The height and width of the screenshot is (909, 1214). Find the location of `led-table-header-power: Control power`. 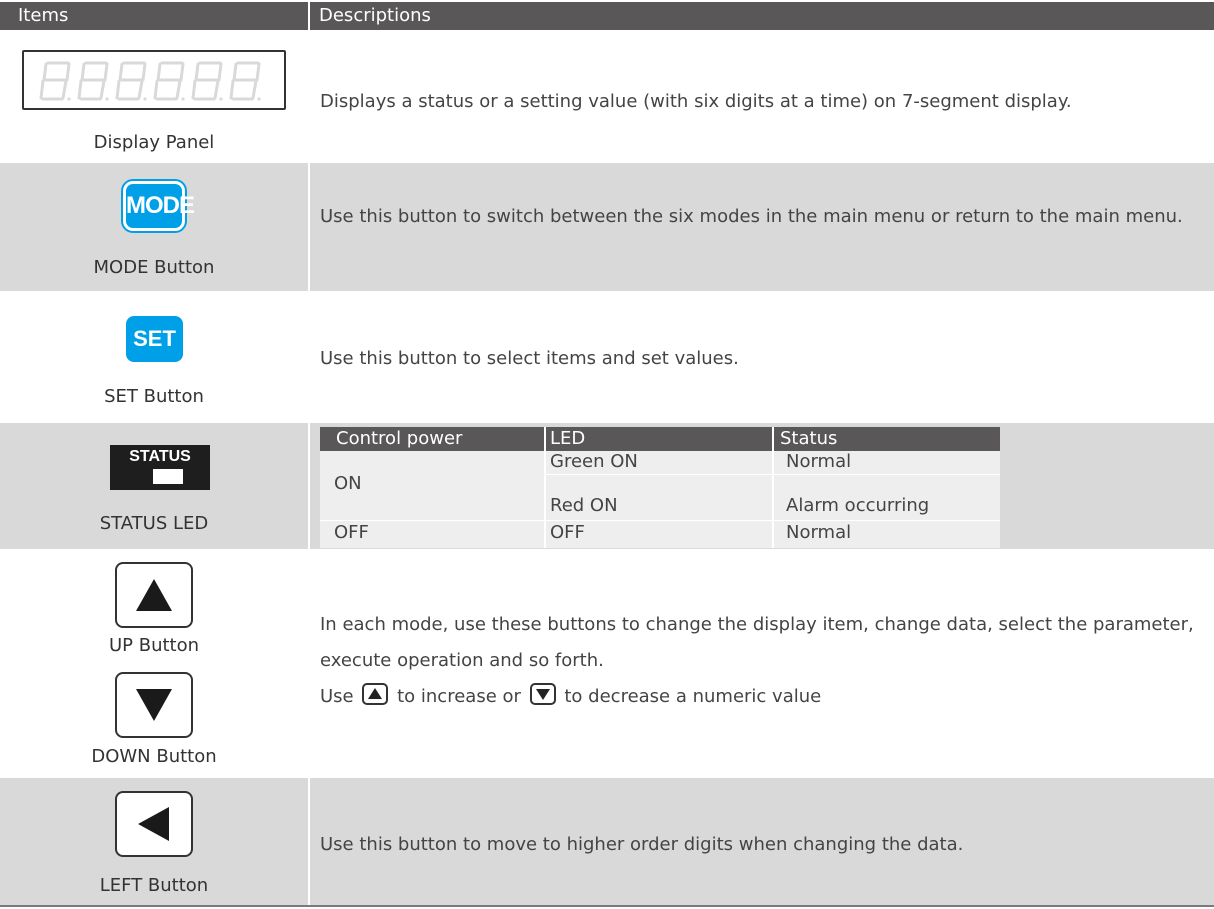

led-table-header-power: Control power is located at coordinates (399, 438).